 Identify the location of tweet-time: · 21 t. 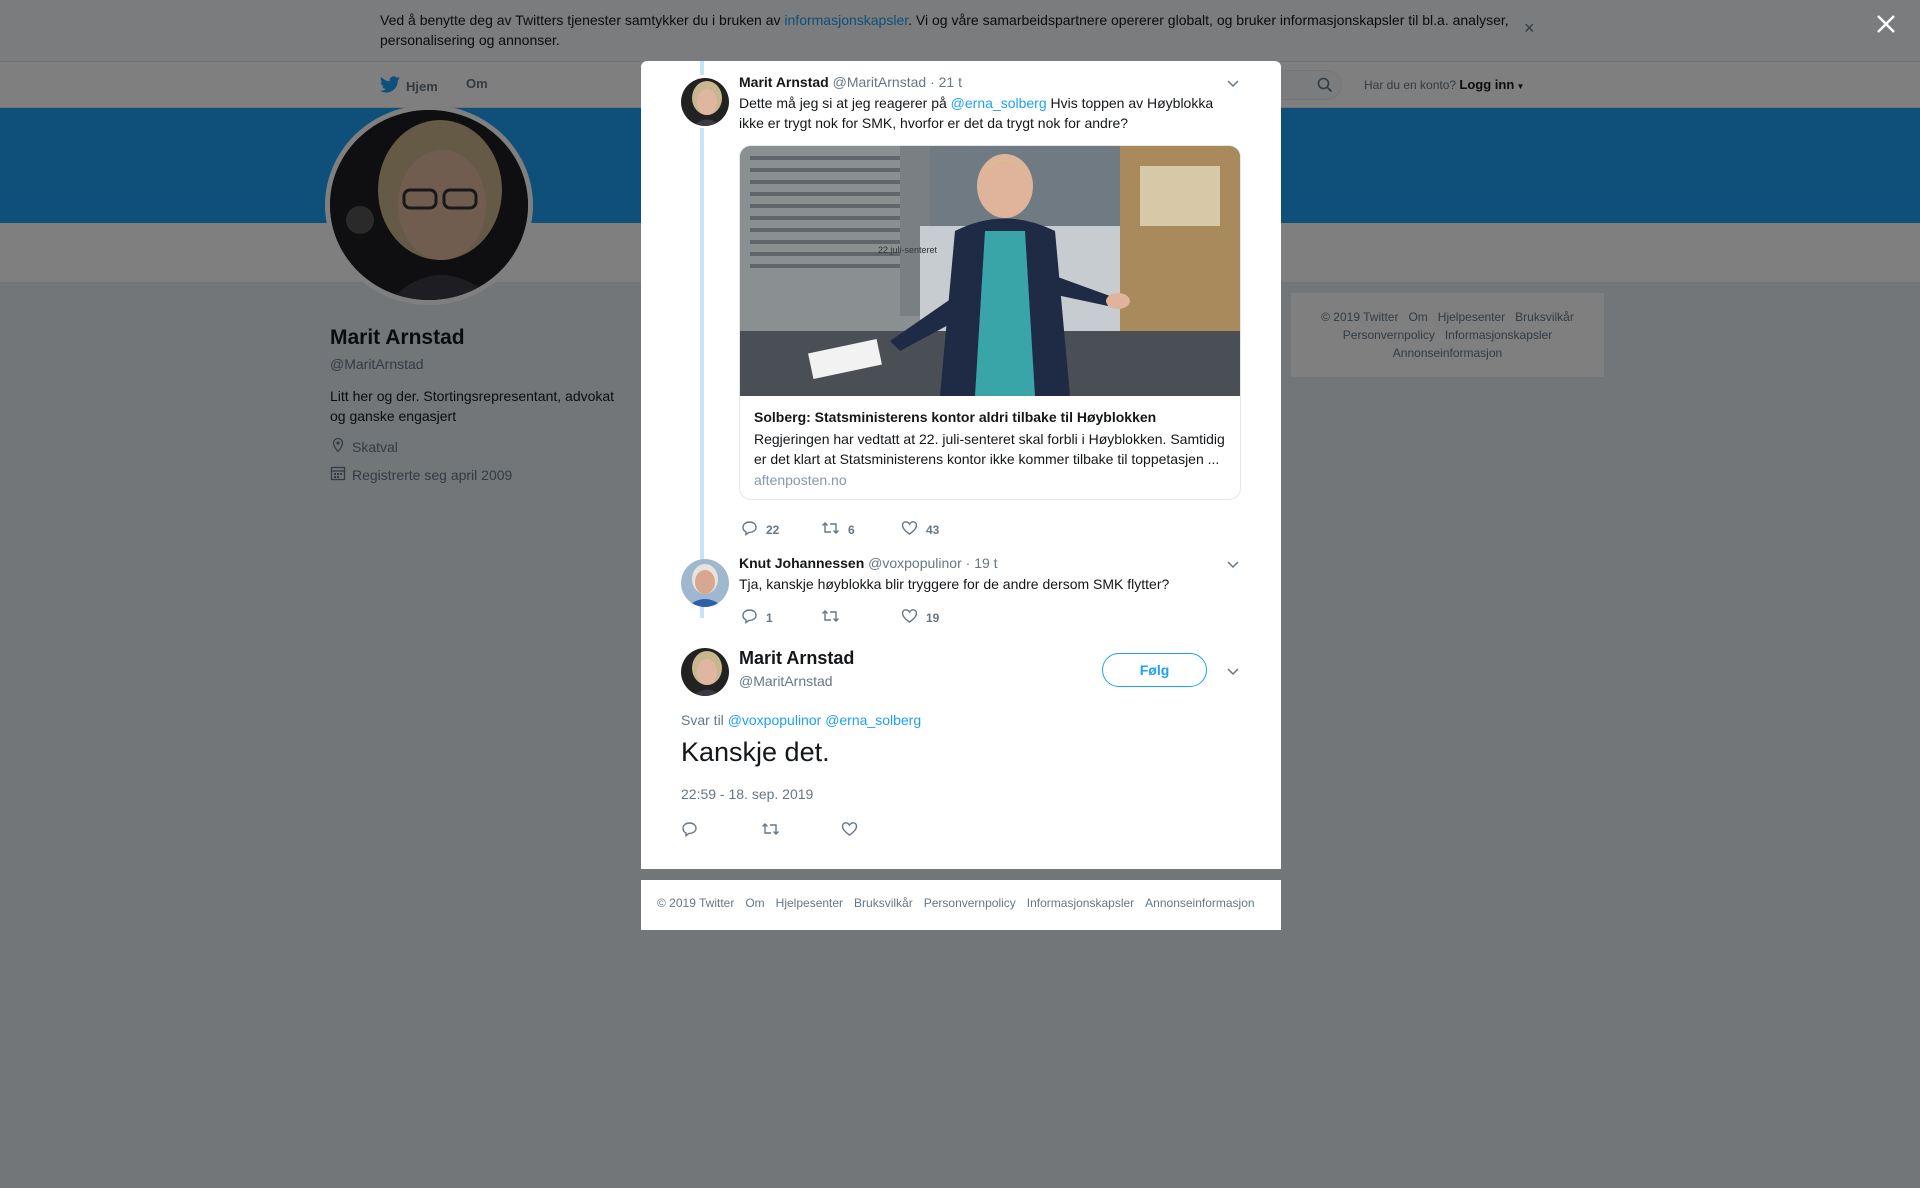
(946, 82).